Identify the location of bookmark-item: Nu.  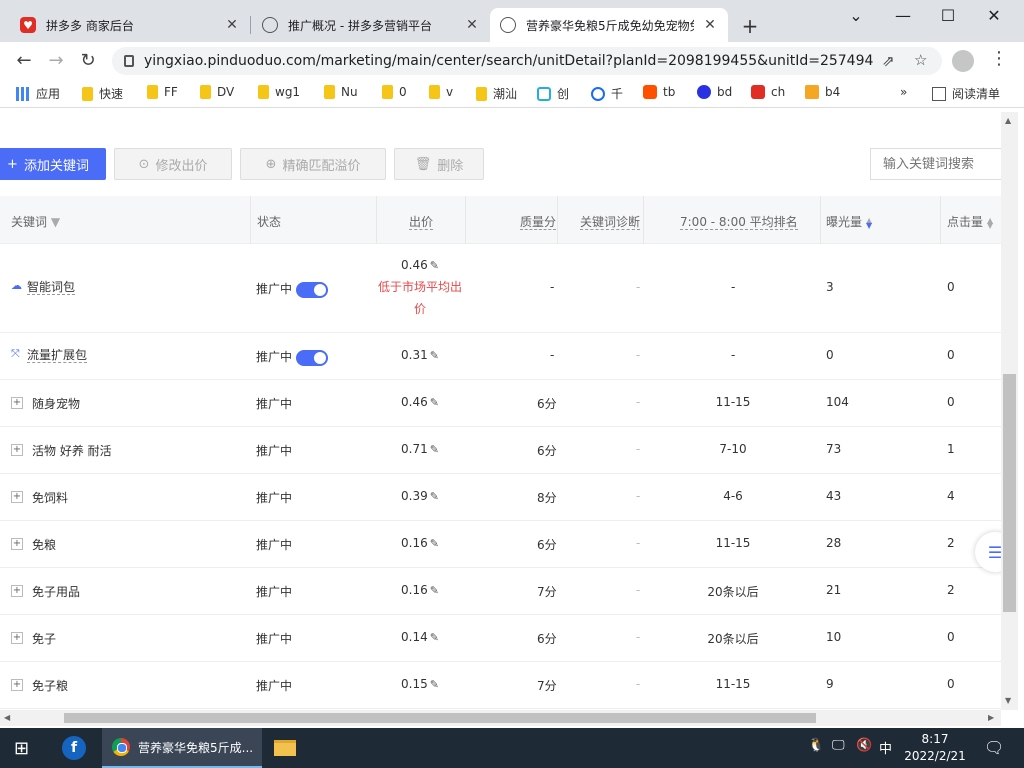
(341, 92).